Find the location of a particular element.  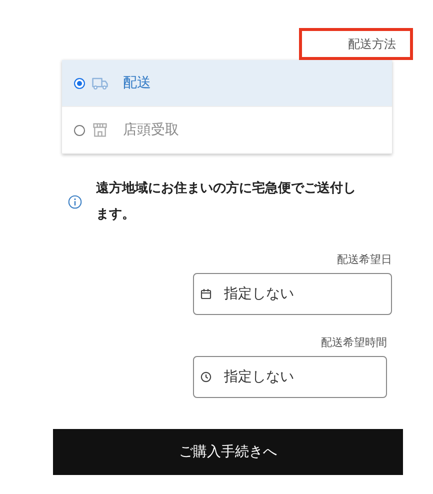

clock-icon is located at coordinates (206, 377).